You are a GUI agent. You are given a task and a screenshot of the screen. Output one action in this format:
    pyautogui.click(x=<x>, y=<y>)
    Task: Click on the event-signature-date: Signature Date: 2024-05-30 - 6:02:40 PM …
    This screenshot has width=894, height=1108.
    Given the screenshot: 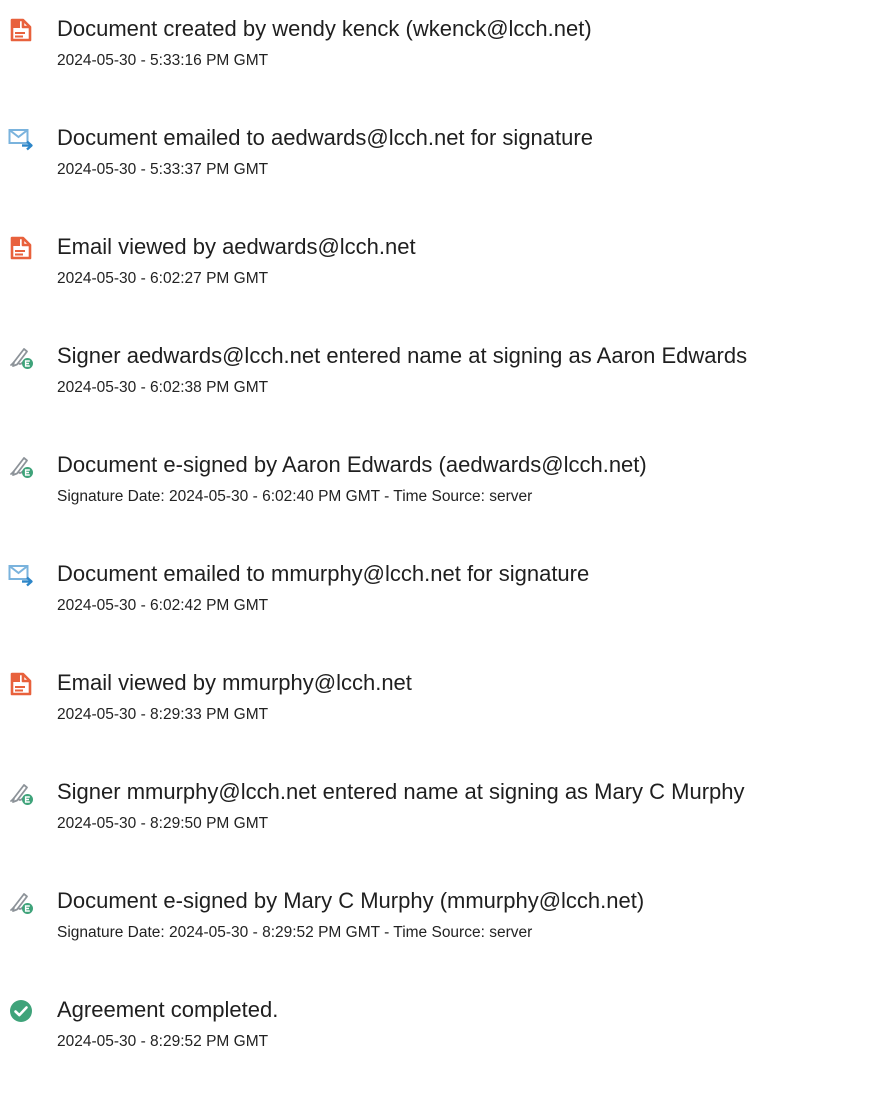 What is the action you would take?
    pyautogui.click(x=295, y=496)
    